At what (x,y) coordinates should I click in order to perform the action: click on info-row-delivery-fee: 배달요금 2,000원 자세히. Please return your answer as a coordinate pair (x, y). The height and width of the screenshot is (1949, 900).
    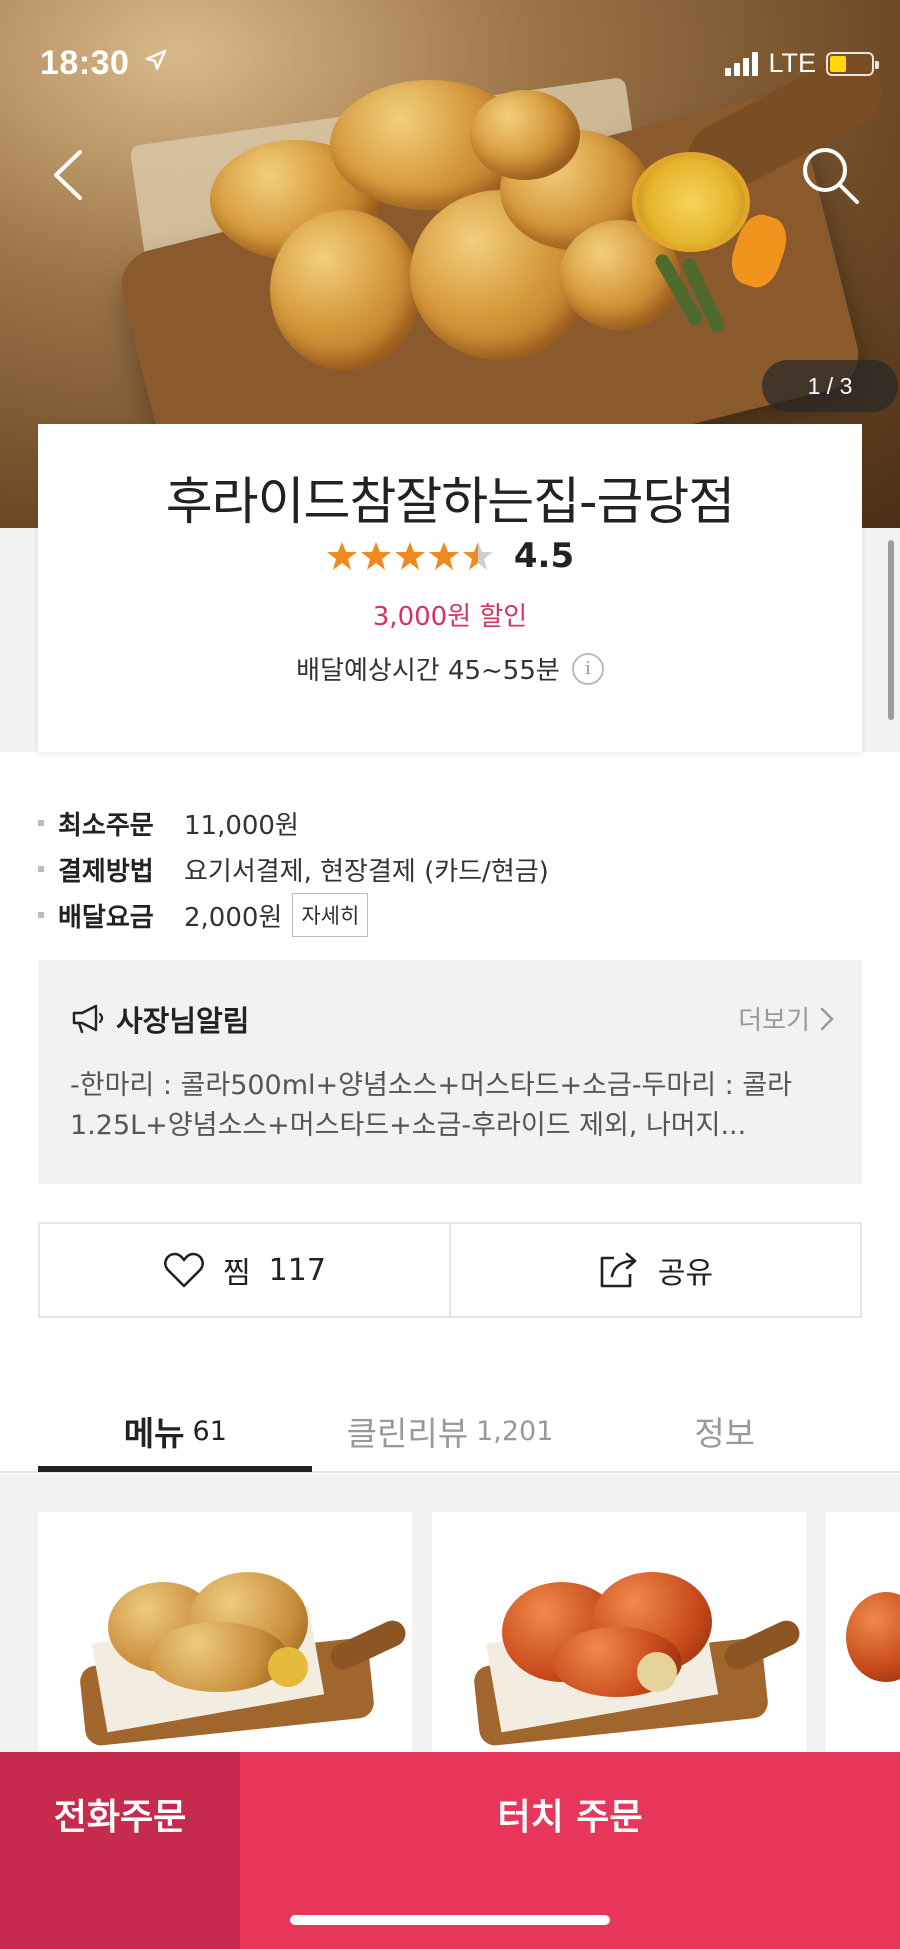
    Looking at the image, I should click on (293, 915).